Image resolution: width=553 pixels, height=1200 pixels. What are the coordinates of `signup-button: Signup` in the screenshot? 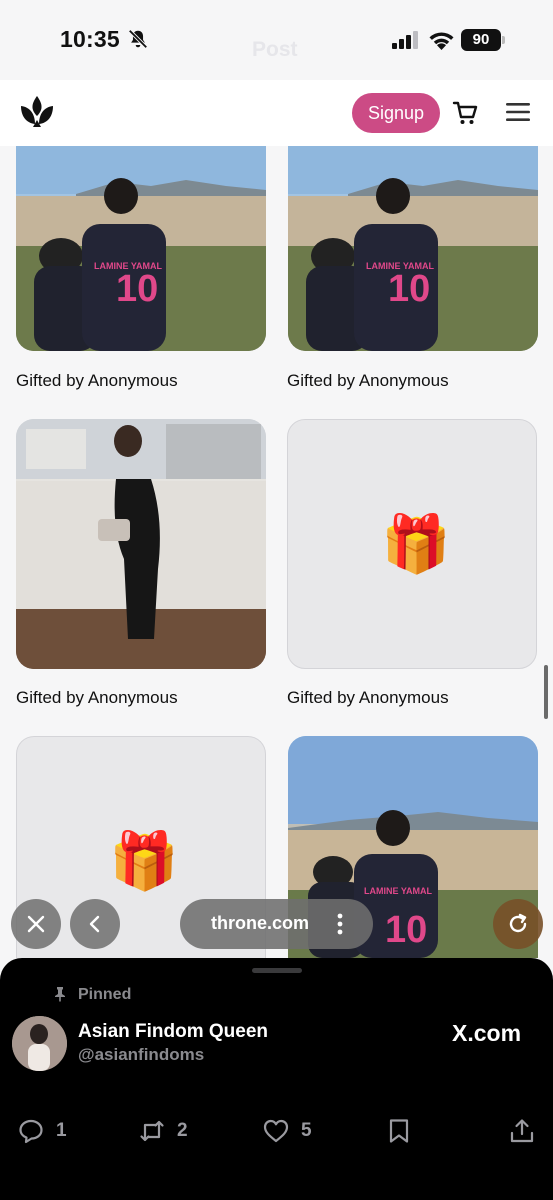 It's located at (396, 113).